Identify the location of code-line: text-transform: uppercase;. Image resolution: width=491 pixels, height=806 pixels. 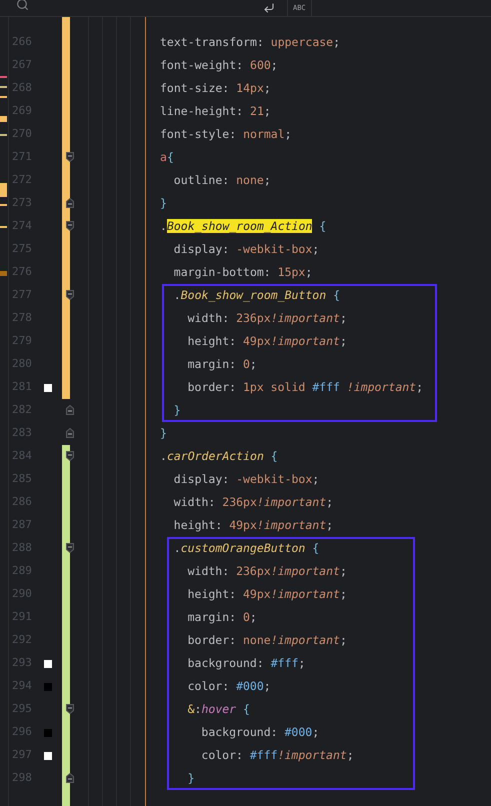
(250, 42).